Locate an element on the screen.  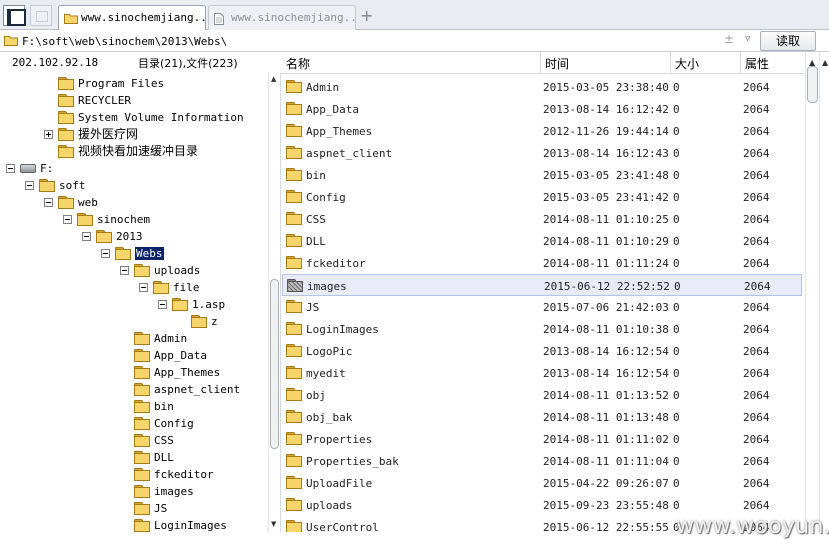
outer-scrollbar: ▲ is located at coordinates (824, 292).